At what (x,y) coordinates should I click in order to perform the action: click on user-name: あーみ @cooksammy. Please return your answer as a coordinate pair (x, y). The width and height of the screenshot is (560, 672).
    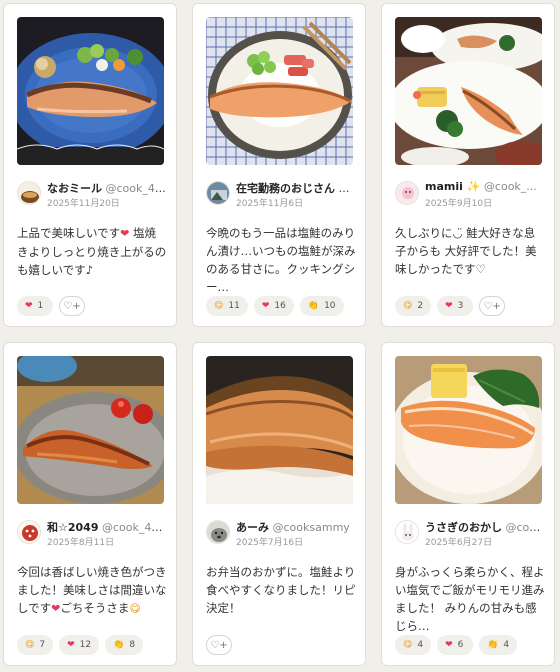
    Looking at the image, I should click on (296, 527).